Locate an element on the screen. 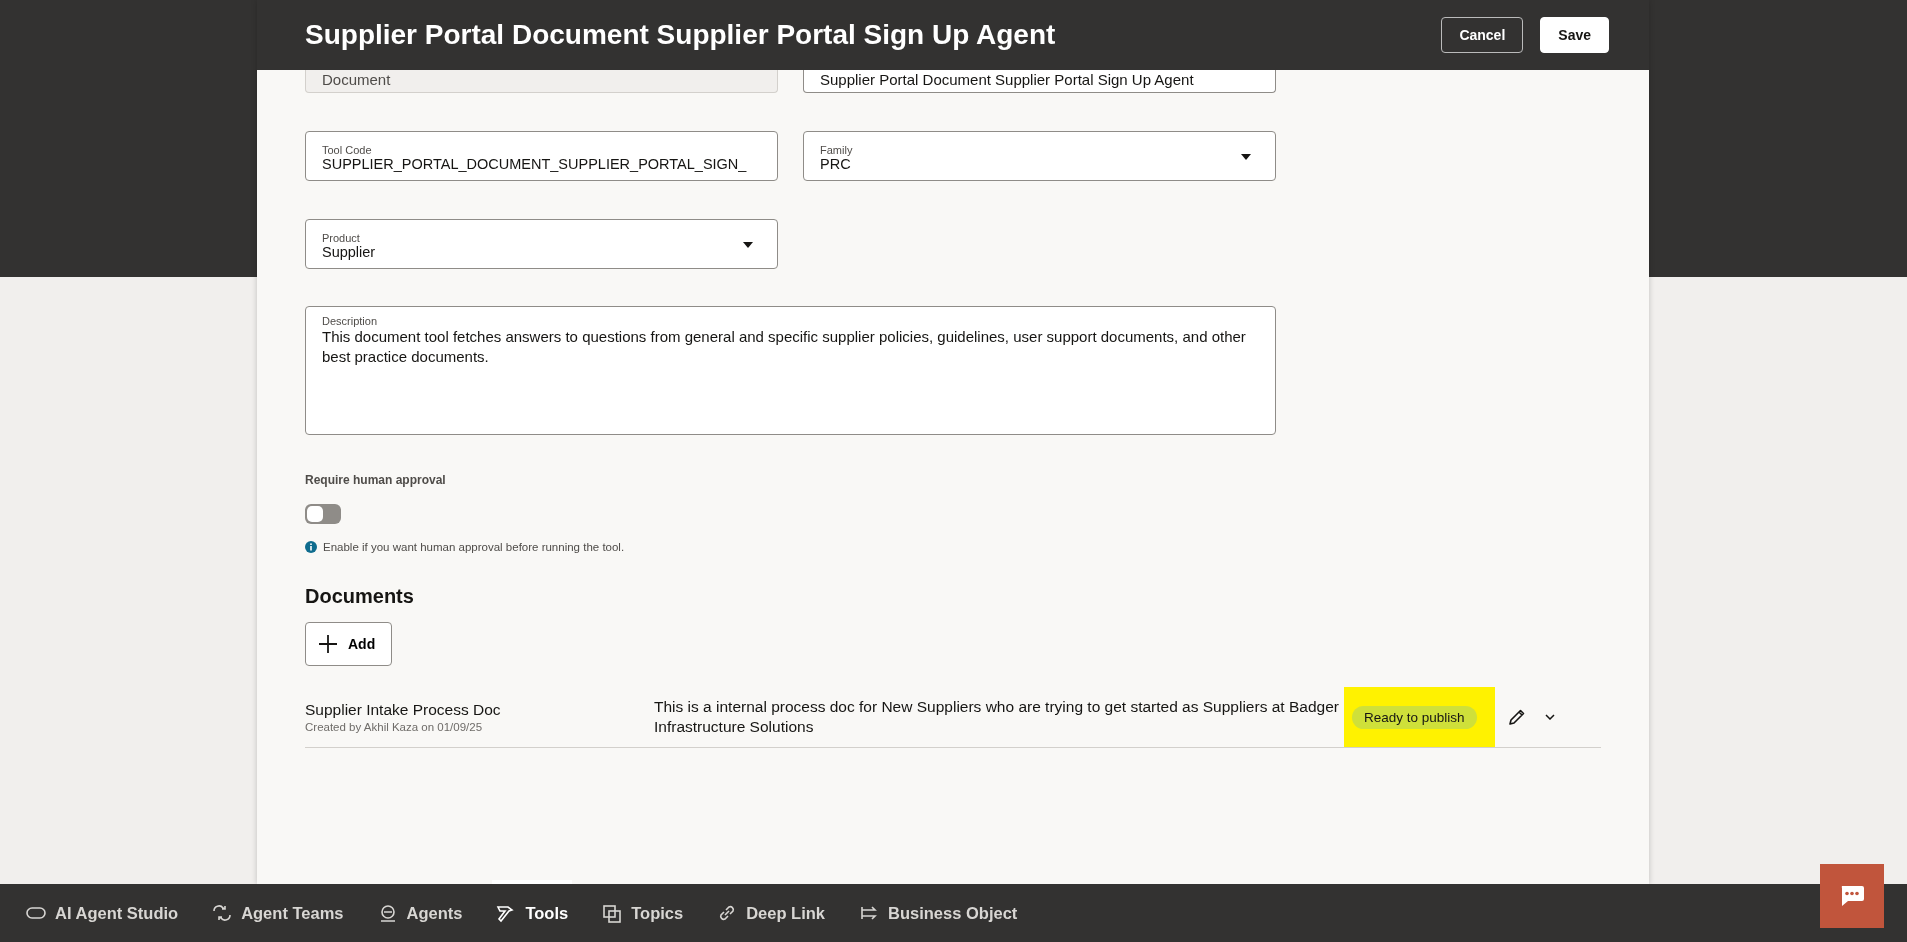 The image size is (1907, 942). approval-label: Require human approval is located at coordinates (376, 480).